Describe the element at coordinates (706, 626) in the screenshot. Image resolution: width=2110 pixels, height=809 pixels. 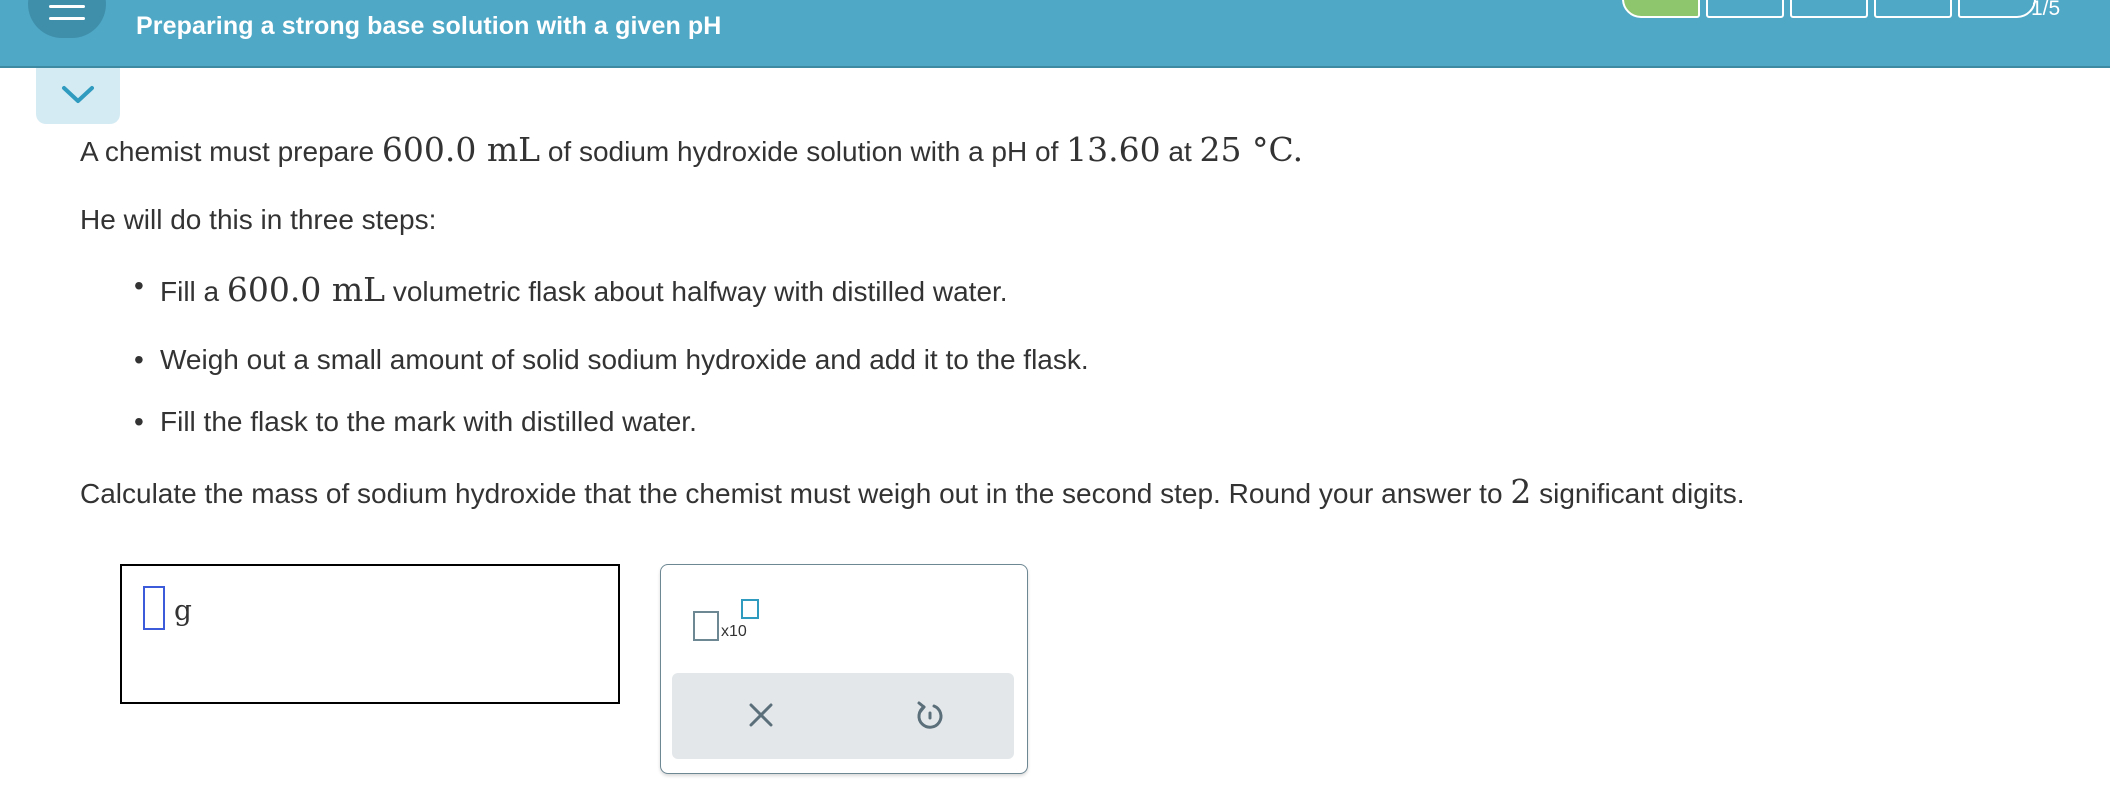
I see `base-placeholder-icon` at that location.